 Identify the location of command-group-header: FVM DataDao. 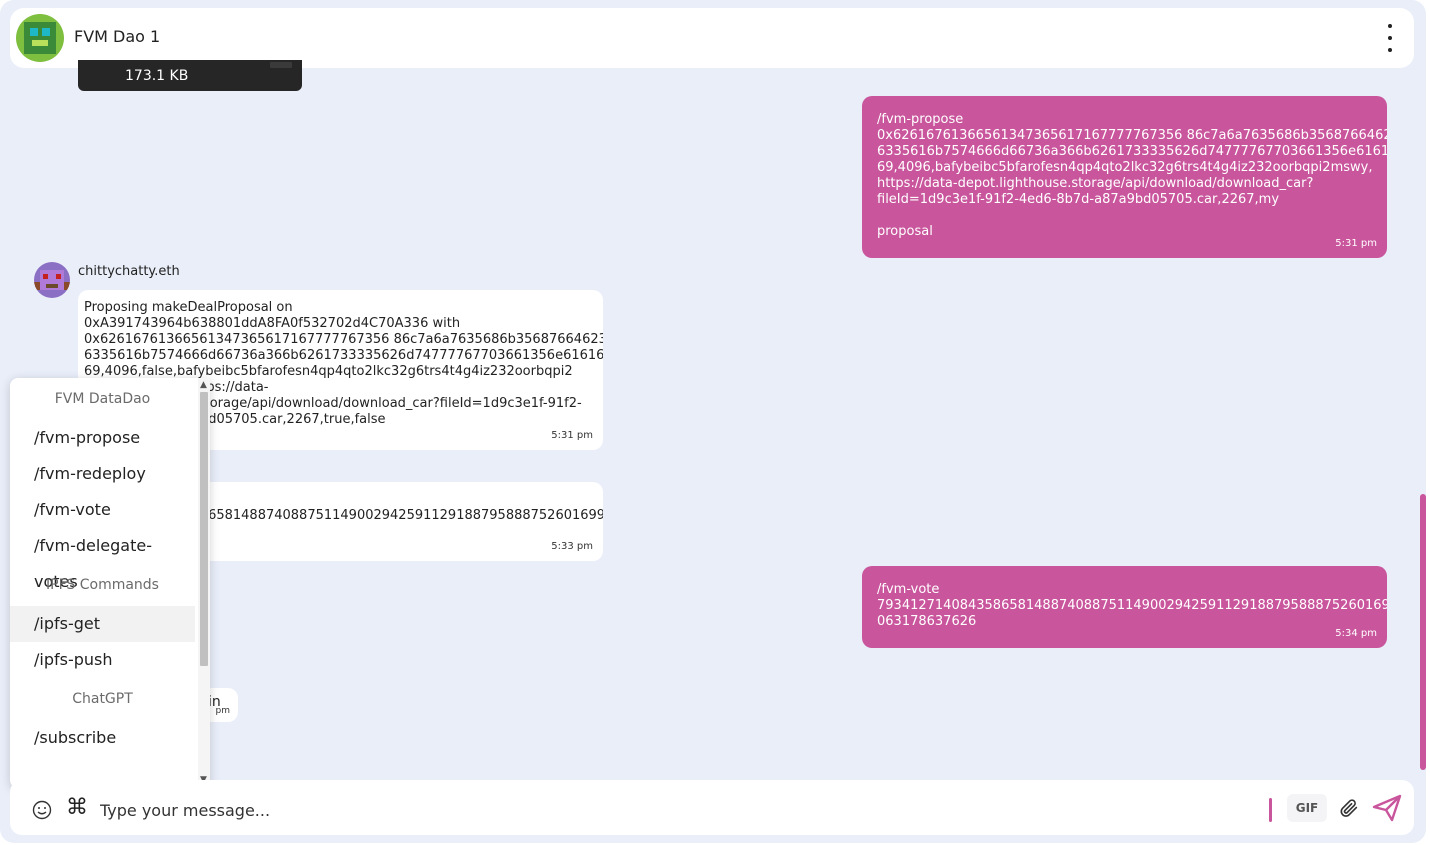
(102, 399).